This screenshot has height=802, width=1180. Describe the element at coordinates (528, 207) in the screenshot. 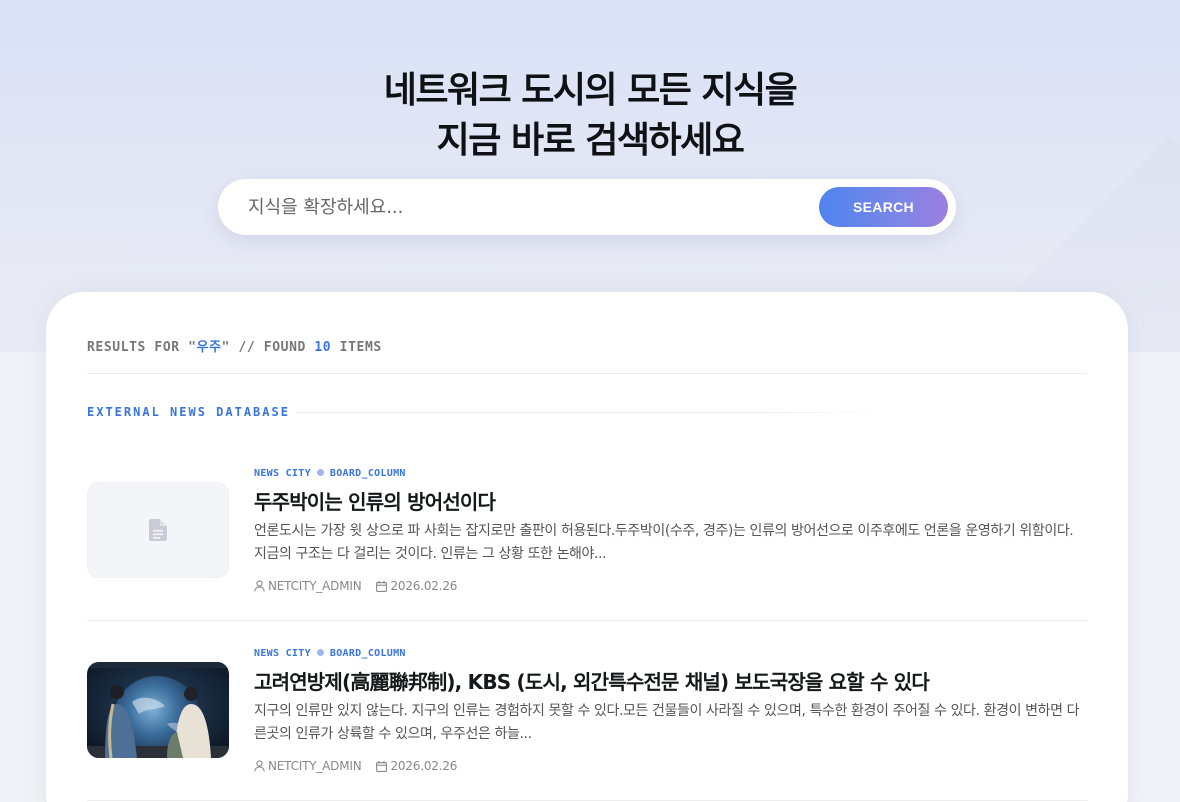

I see `search-input` at that location.